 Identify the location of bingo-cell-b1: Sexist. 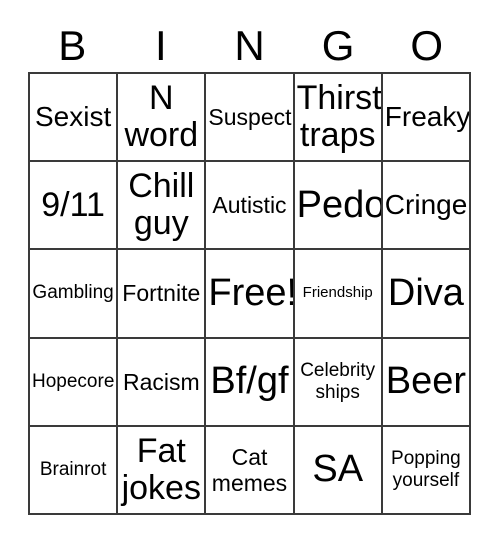
(74, 118).